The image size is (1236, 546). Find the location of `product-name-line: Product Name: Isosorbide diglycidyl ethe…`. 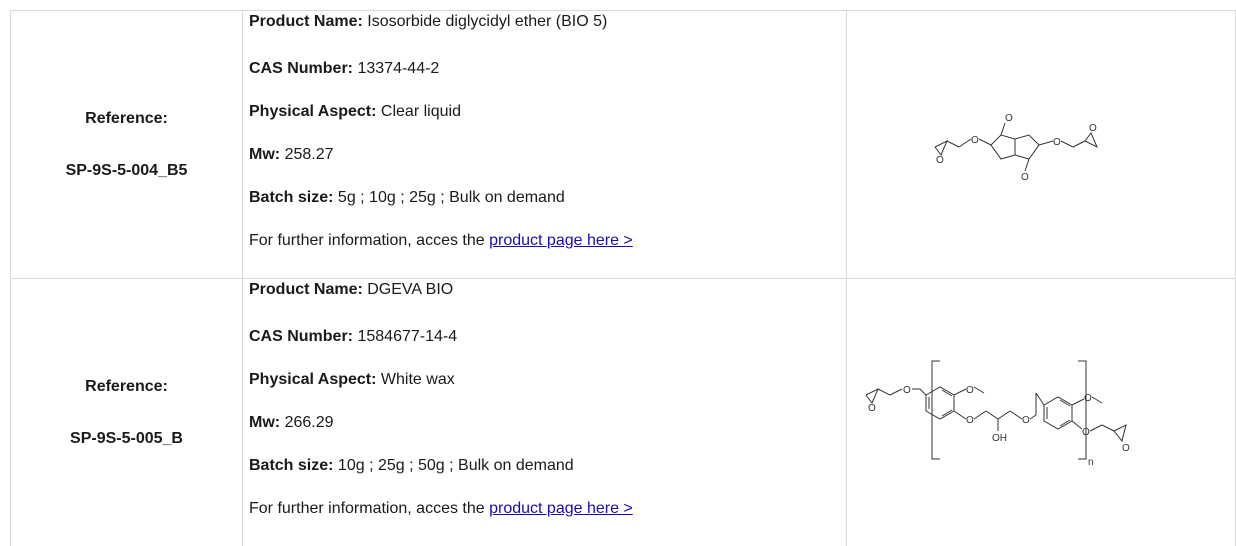

product-name-line: Product Name: Isosorbide diglycidyl ethe… is located at coordinates (547, 29).